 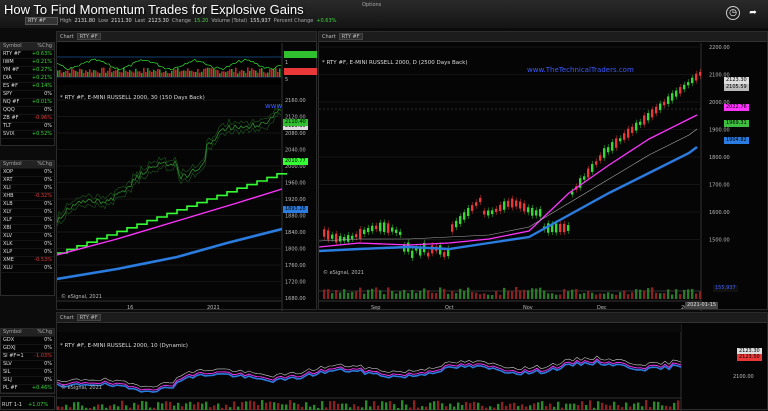 I want to click on watchlist-row: ES #F +0.14%, so click(x=27, y=87).